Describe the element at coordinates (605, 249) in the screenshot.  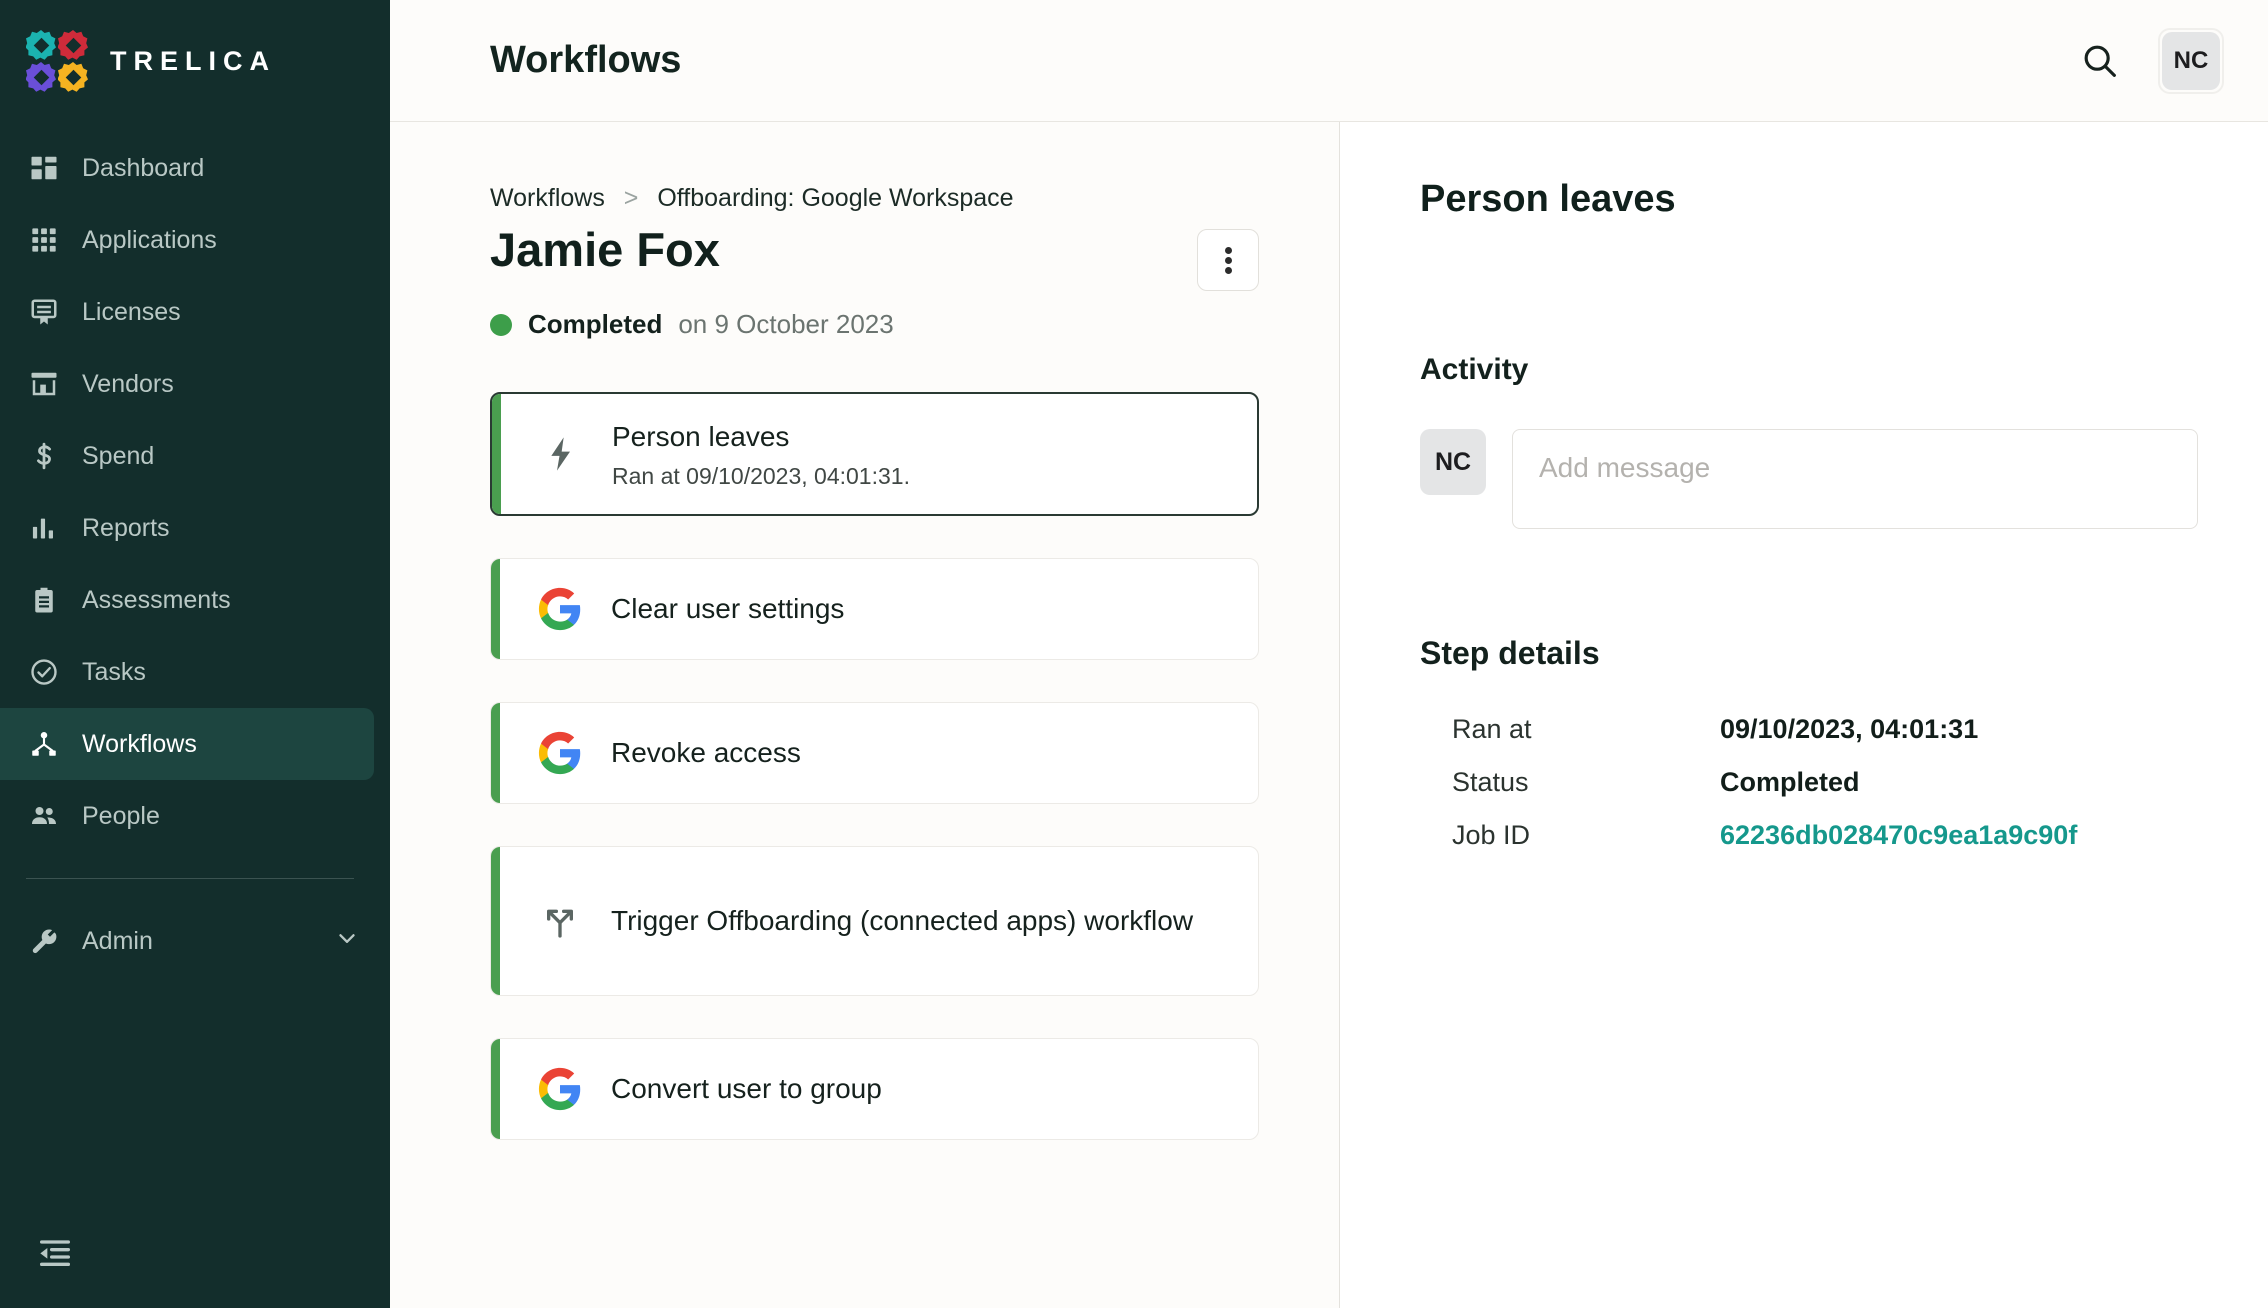
I see `record-title: Jamie Fox` at that location.